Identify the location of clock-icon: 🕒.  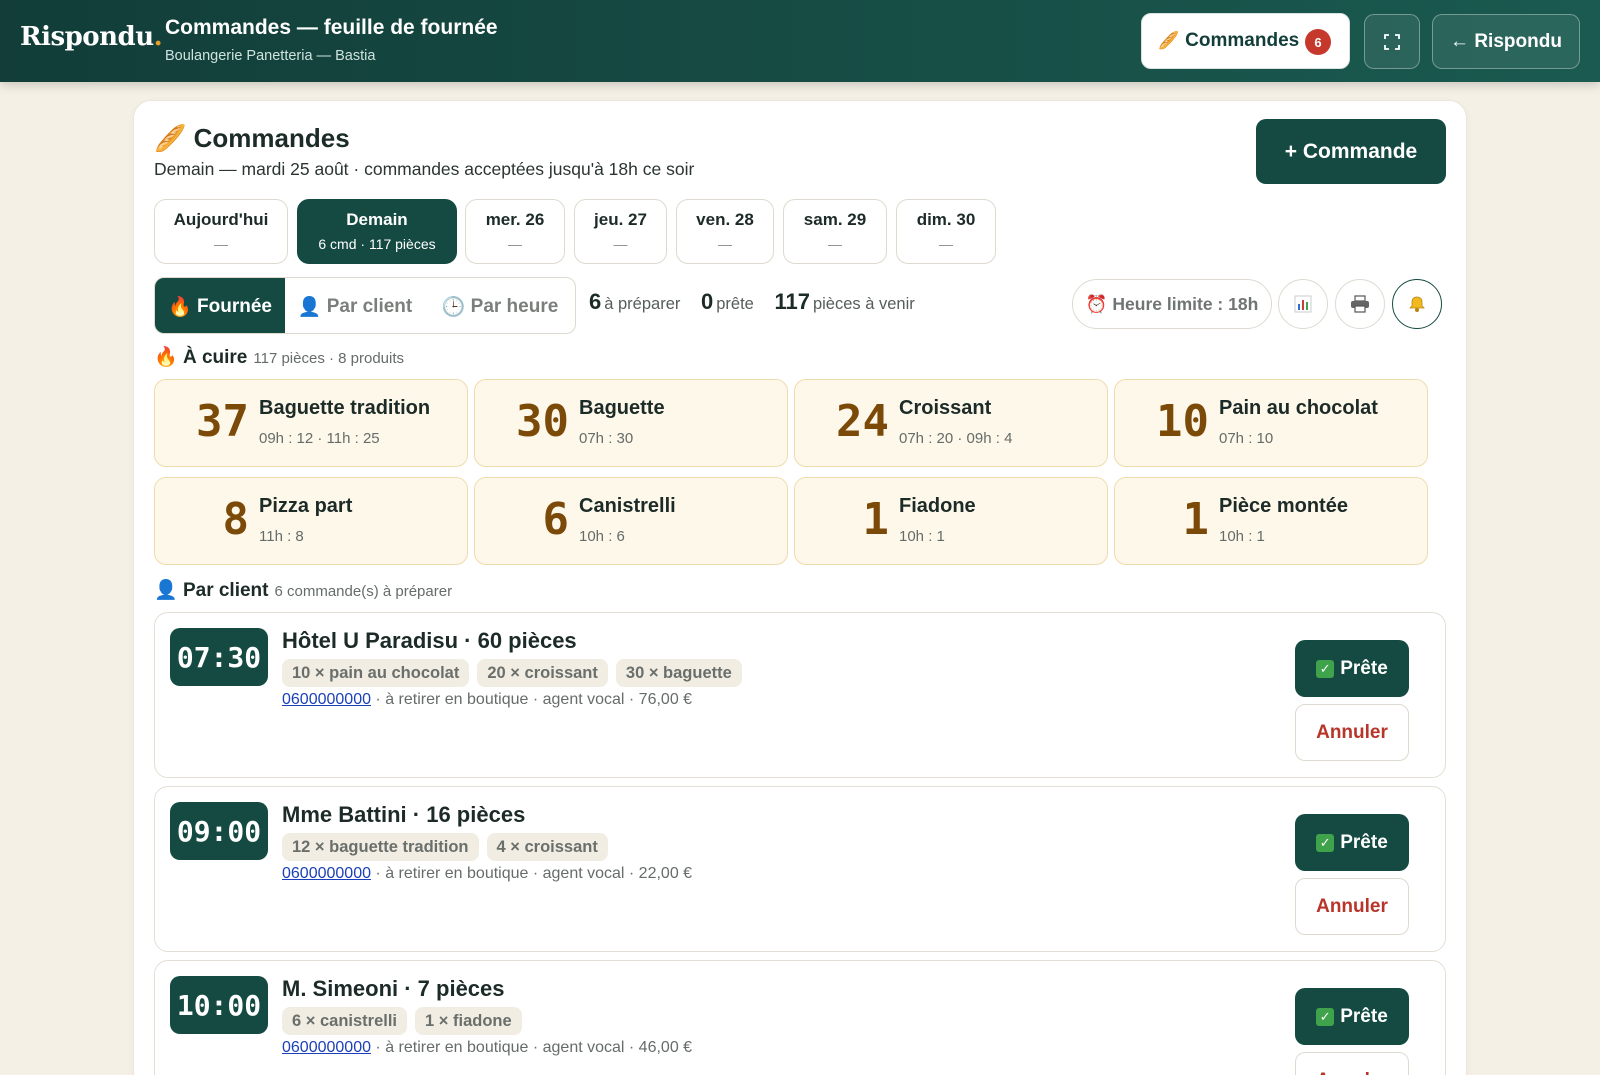
(453, 307).